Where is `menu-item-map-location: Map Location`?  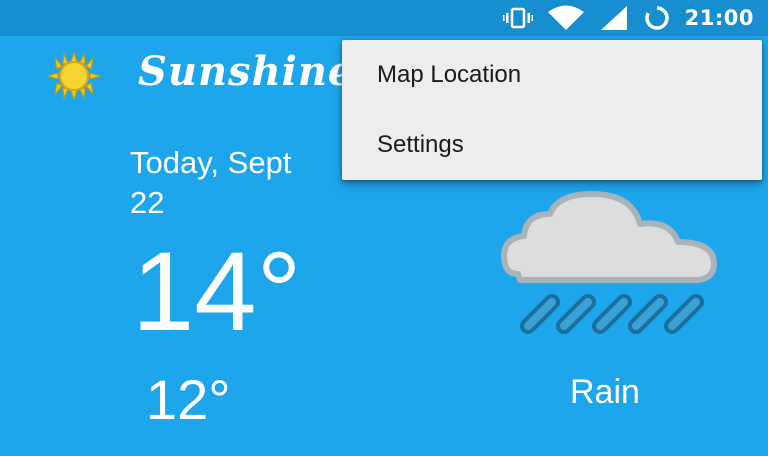 menu-item-map-location: Map Location is located at coordinates (552, 75).